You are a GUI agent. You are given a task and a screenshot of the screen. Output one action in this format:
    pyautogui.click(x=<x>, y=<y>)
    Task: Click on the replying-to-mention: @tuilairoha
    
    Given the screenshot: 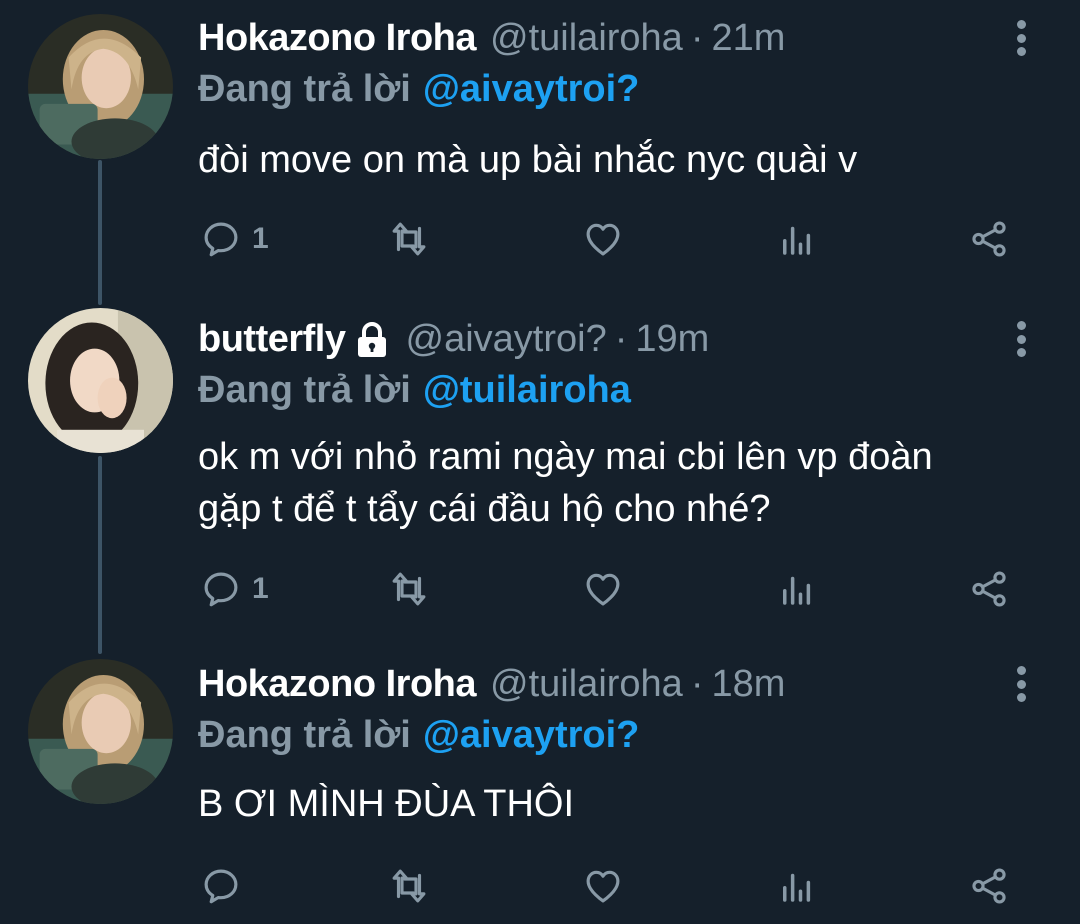 What is the action you would take?
    pyautogui.click(x=527, y=390)
    